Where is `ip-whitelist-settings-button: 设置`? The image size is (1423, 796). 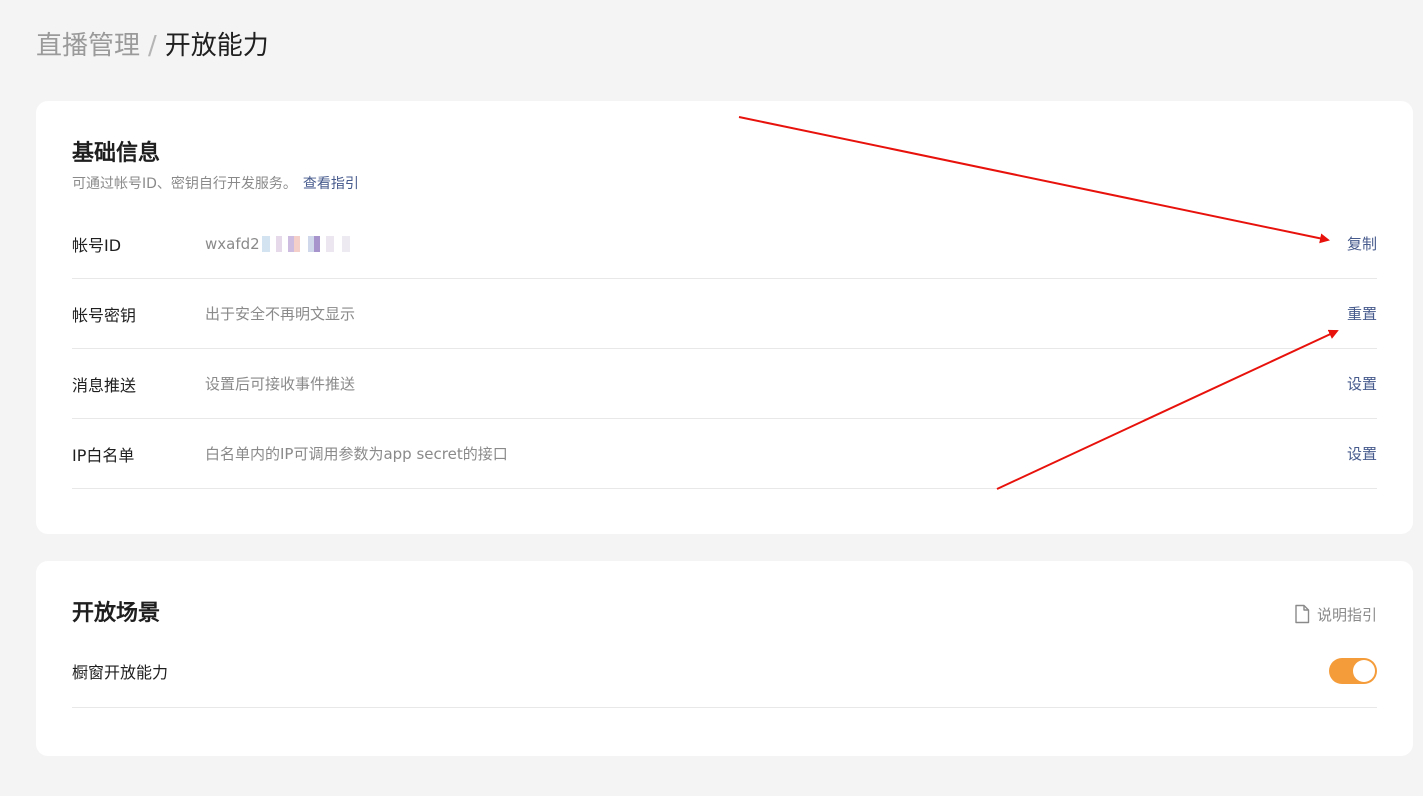 ip-whitelist-settings-button: 设置 is located at coordinates (1362, 453).